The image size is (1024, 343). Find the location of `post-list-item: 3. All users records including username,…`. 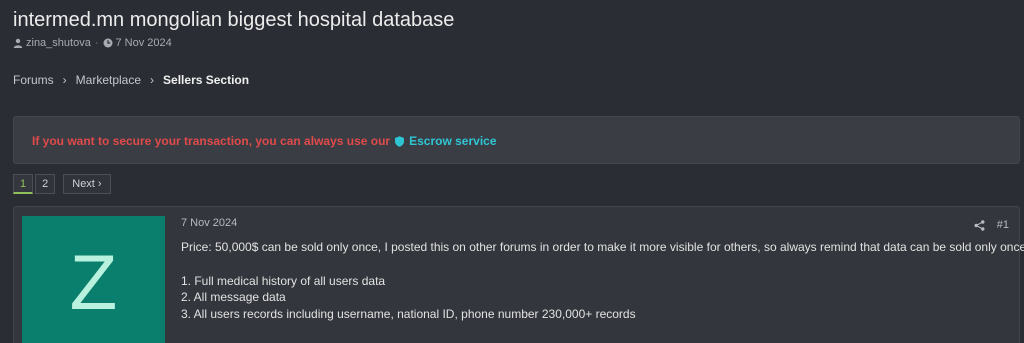

post-list-item: 3. All users records including username,… is located at coordinates (408, 313).